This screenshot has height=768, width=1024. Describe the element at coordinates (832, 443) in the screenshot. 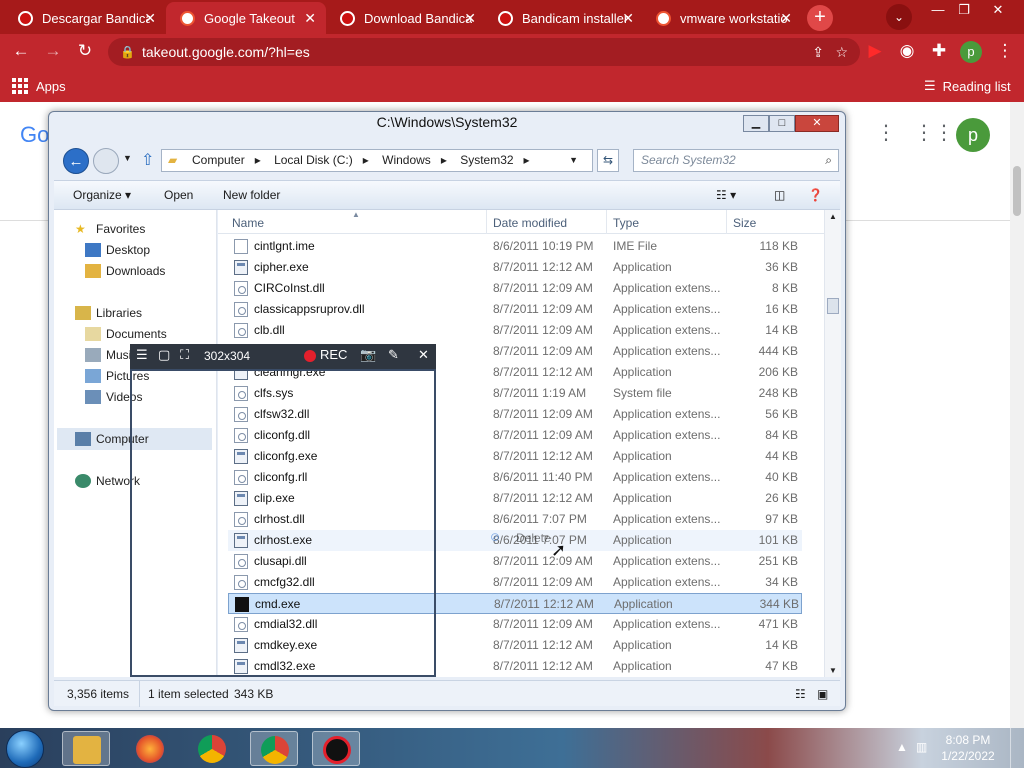

I see `file-list-scrollbar: ▲ ▼` at that location.